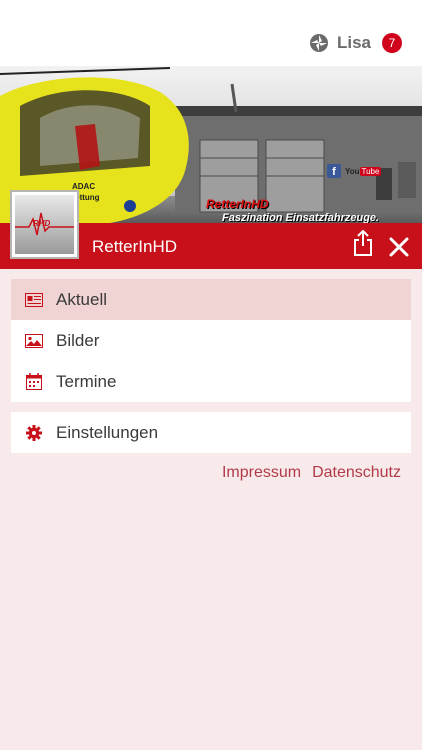  What do you see at coordinates (356, 473) in the screenshot?
I see `datenschutz-link: Datenschutz` at bounding box center [356, 473].